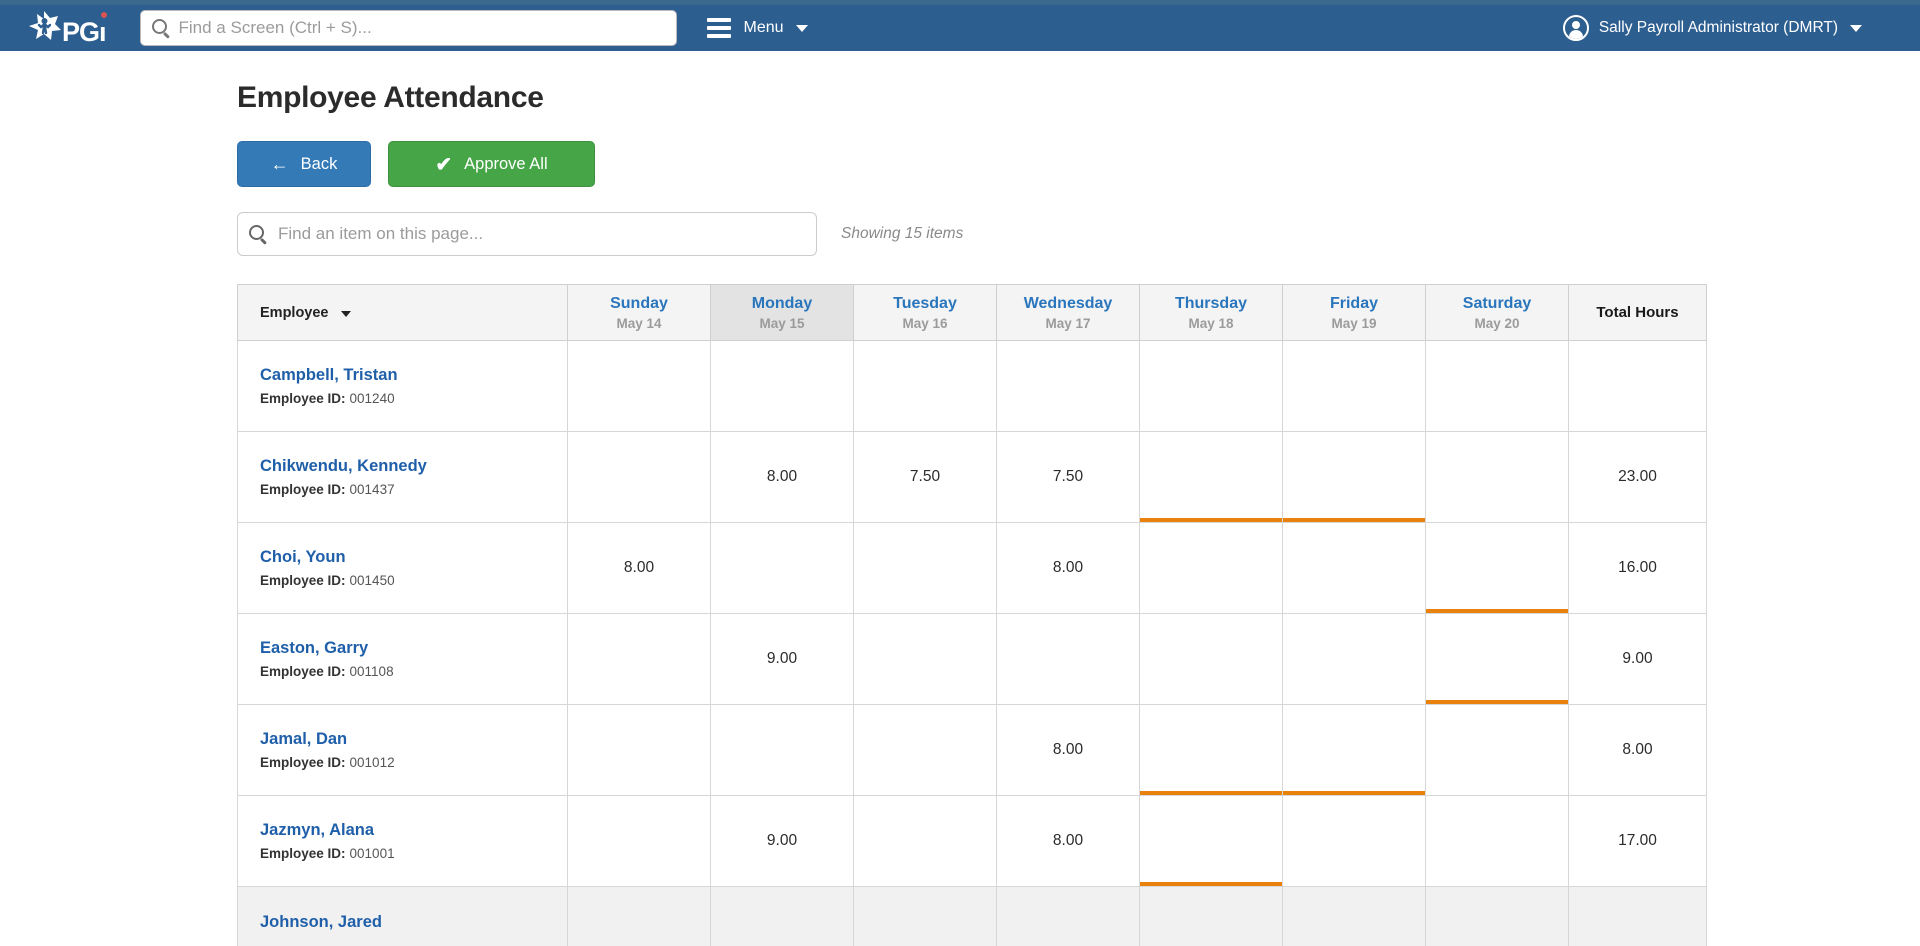 The width and height of the screenshot is (1920, 946). I want to click on day-header-friday: Friday May 19, so click(1354, 312).